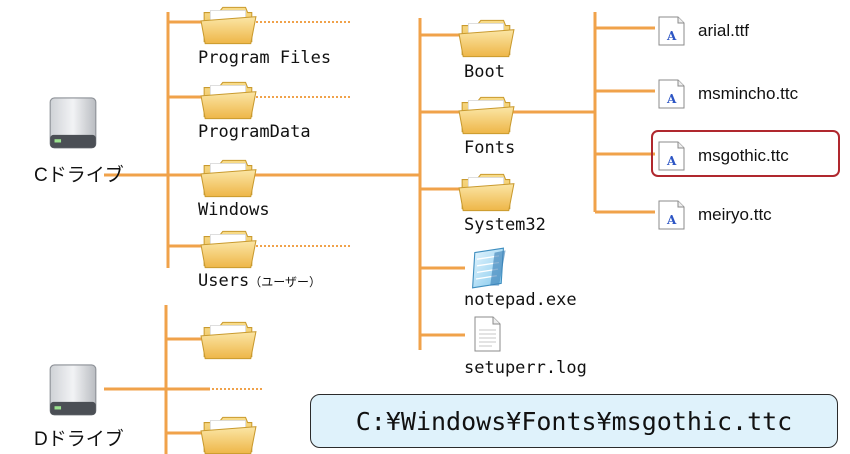 The height and width of the screenshot is (454, 850). Describe the element at coordinates (525, 368) in the screenshot. I see `file-label-setuperr: setuperr.log` at that location.